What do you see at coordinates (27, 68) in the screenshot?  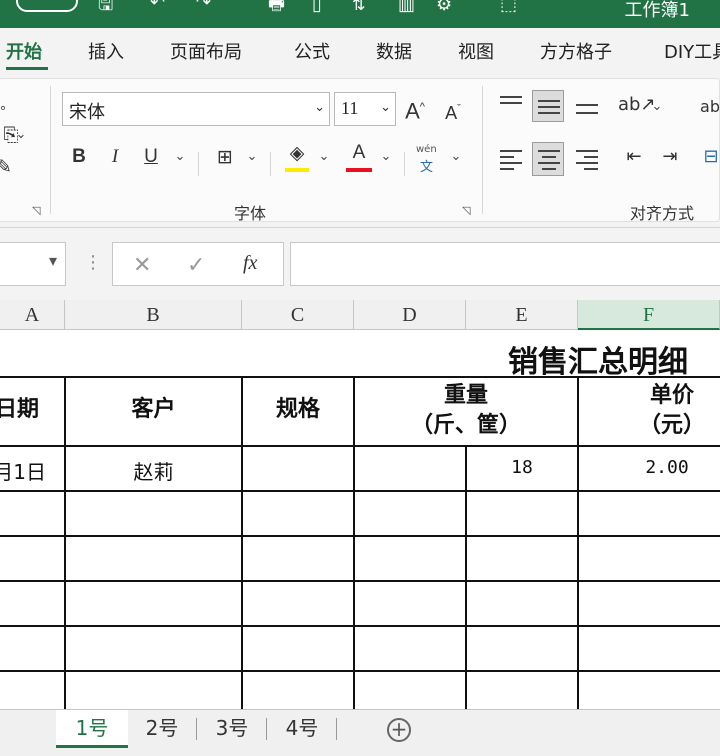 I see `active-tab-indicator` at bounding box center [27, 68].